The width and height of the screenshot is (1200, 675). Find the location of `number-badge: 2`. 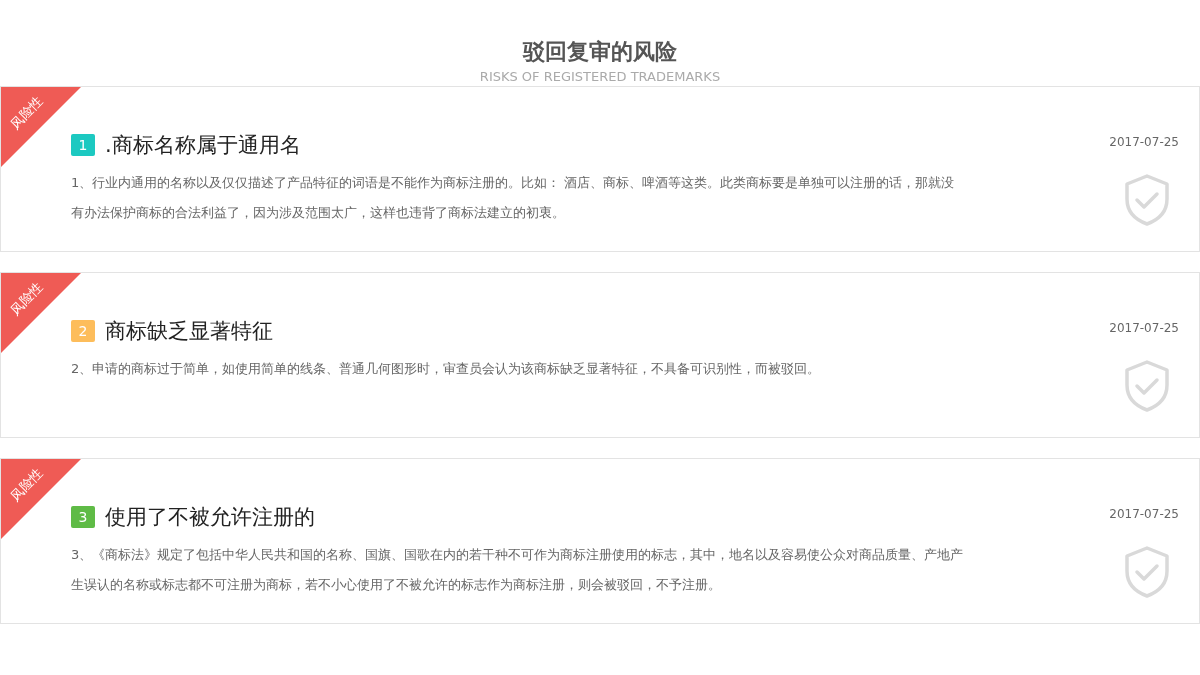

number-badge: 2 is located at coordinates (83, 331).